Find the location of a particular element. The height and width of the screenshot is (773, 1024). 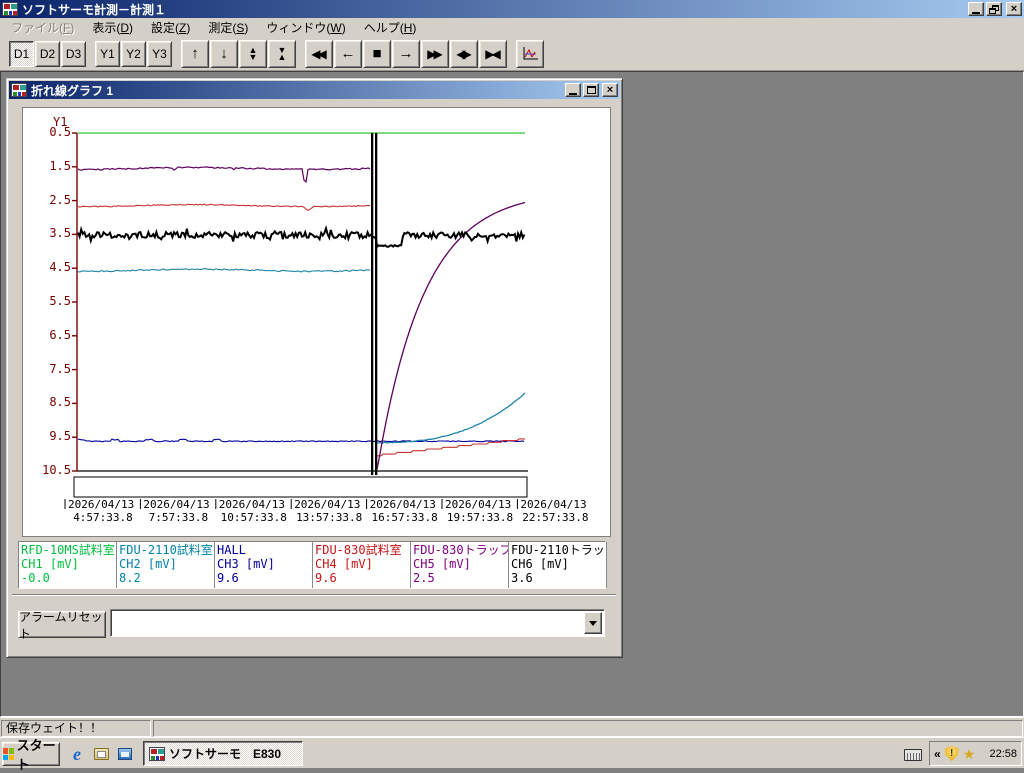

chevron-down-icon is located at coordinates (593, 623).